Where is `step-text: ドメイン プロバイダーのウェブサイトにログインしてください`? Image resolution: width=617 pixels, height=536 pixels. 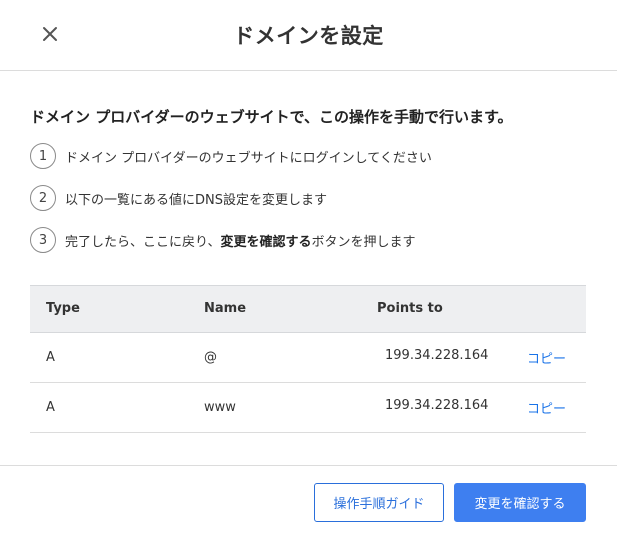 step-text: ドメイン プロバイダーのウェブサイトにログインしてください is located at coordinates (248, 158).